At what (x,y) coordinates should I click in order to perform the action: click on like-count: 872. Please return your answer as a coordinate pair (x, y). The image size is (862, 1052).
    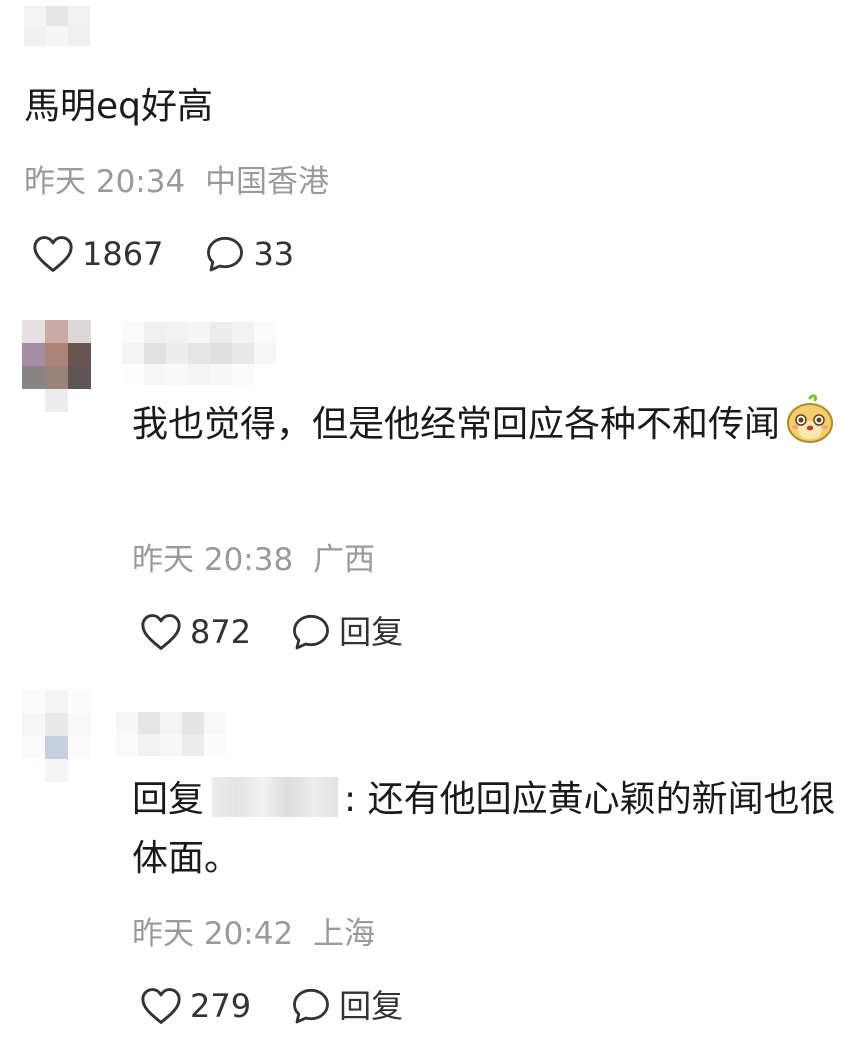
    Looking at the image, I should click on (221, 632).